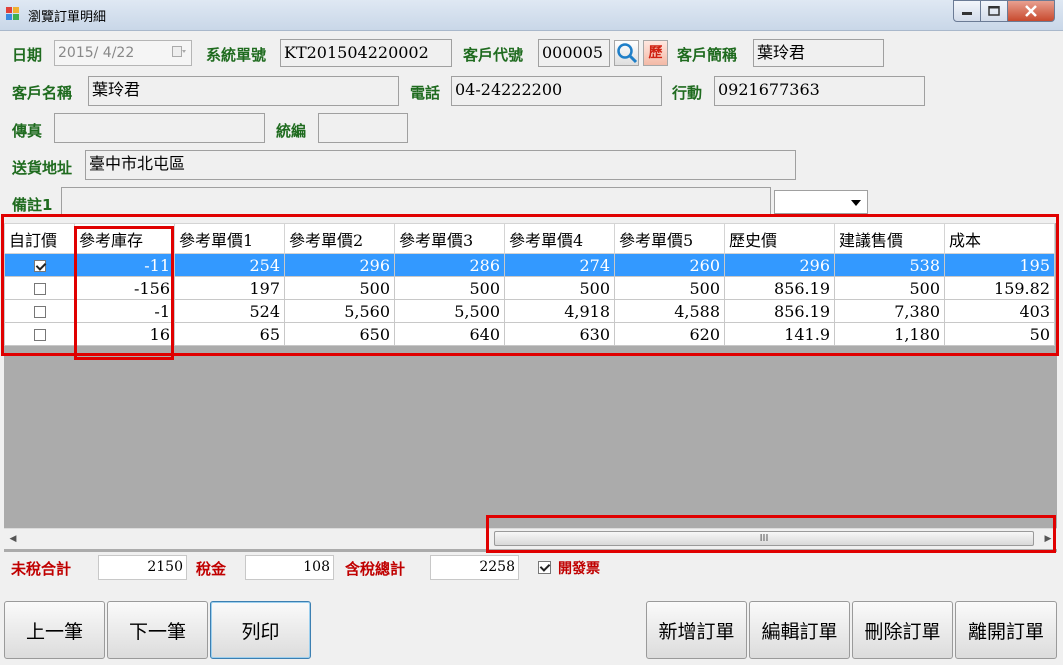  I want to click on col-header: 參考單價5, so click(669, 238).